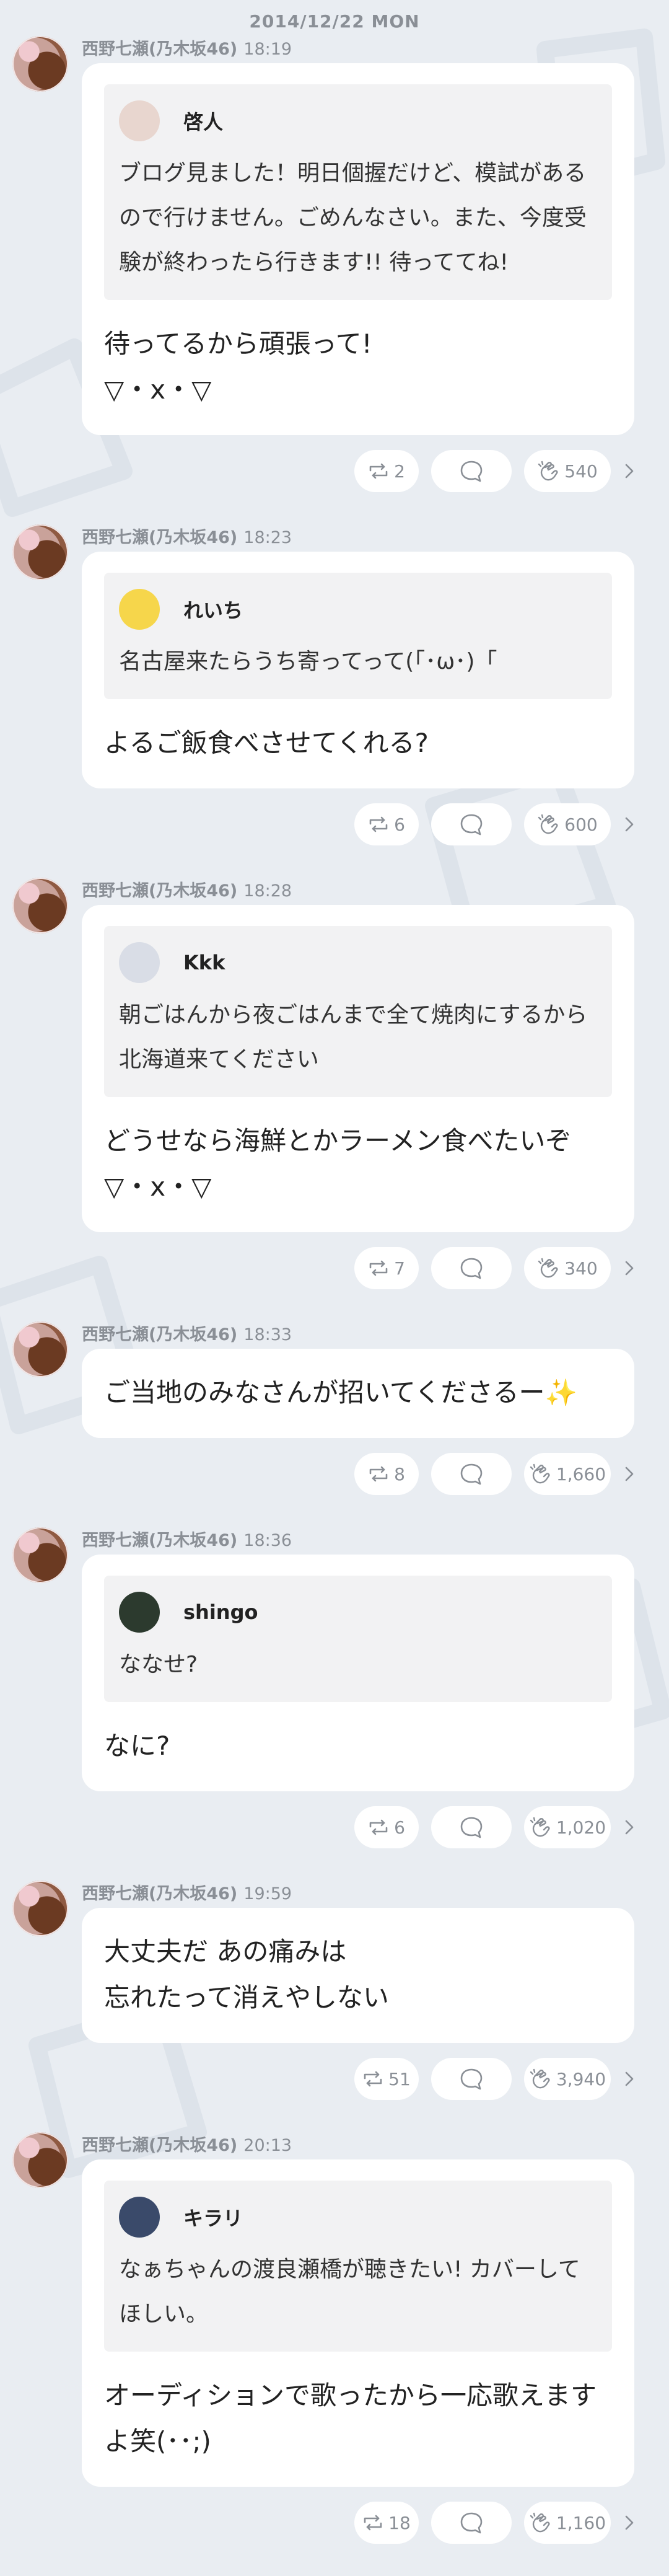  Describe the element at coordinates (358, 1639) in the screenshot. I see `quoted-message: shingo ななせ?` at that location.